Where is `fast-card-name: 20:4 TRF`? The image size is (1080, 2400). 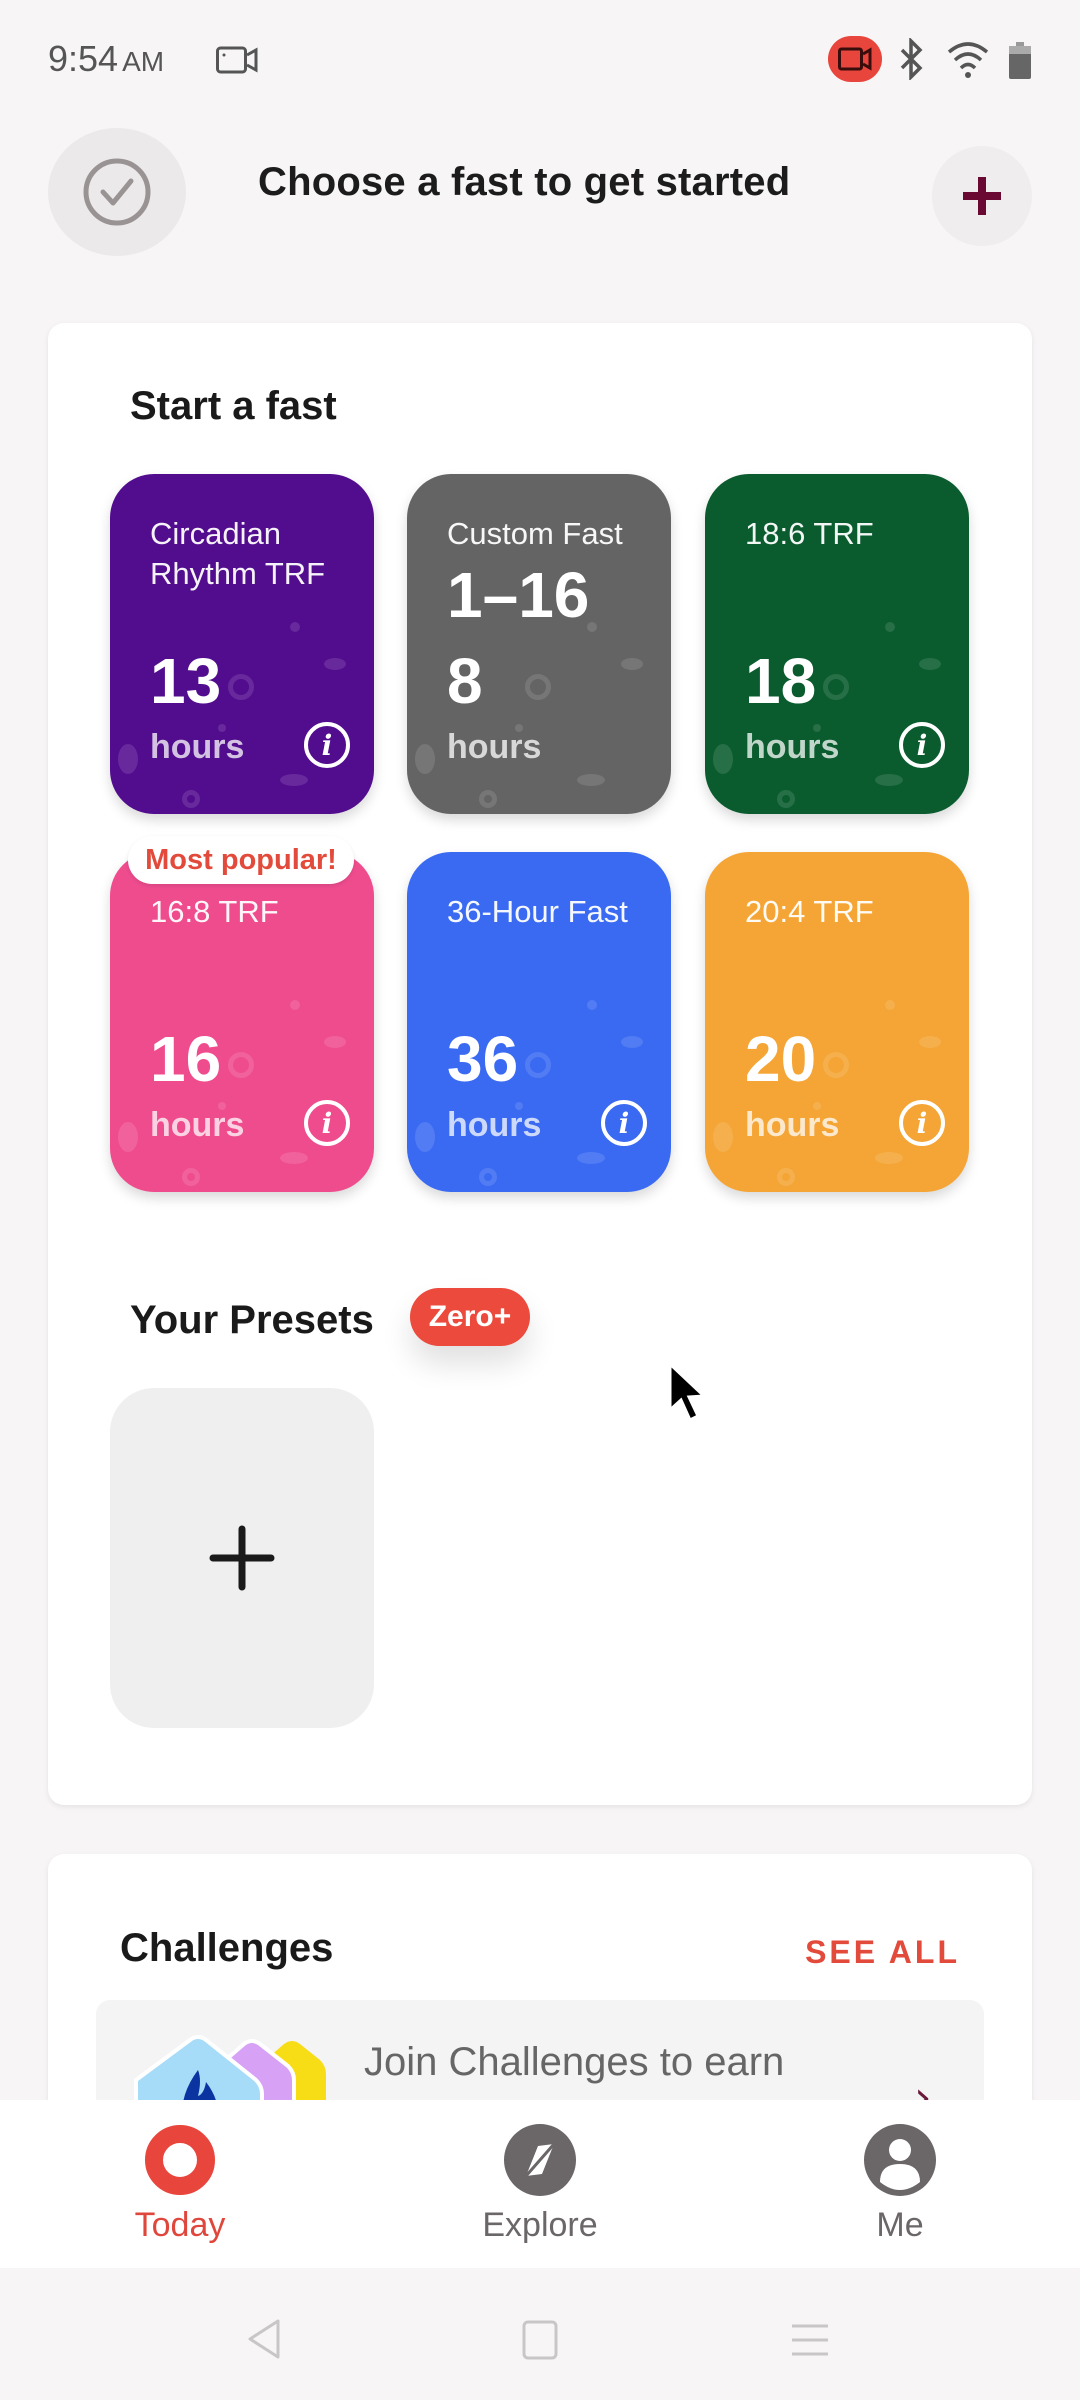 fast-card-name: 20:4 TRF is located at coordinates (809, 911).